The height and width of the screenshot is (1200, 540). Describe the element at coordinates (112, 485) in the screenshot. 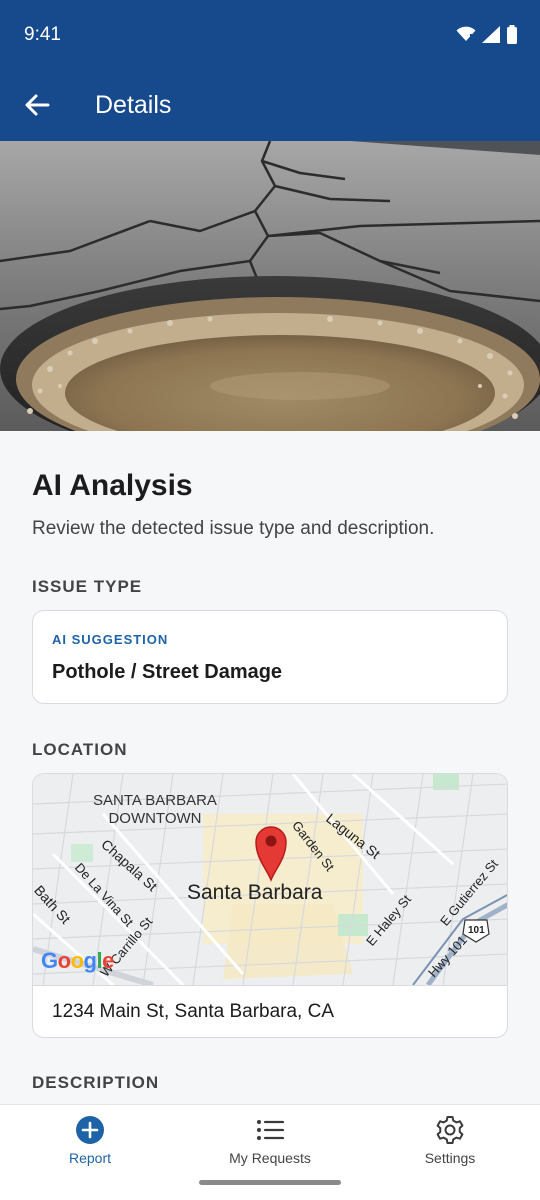

I see `analysis-title: AI Analysis` at that location.